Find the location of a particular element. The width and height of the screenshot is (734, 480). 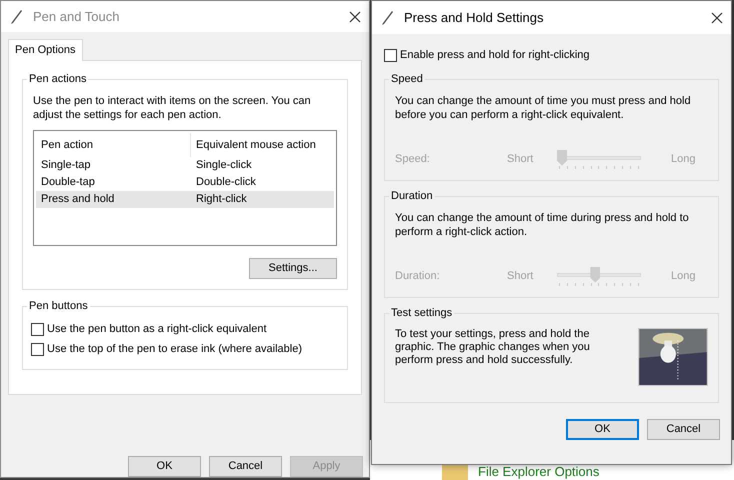

list-row: Single-tap Single-click is located at coordinates (185, 165).